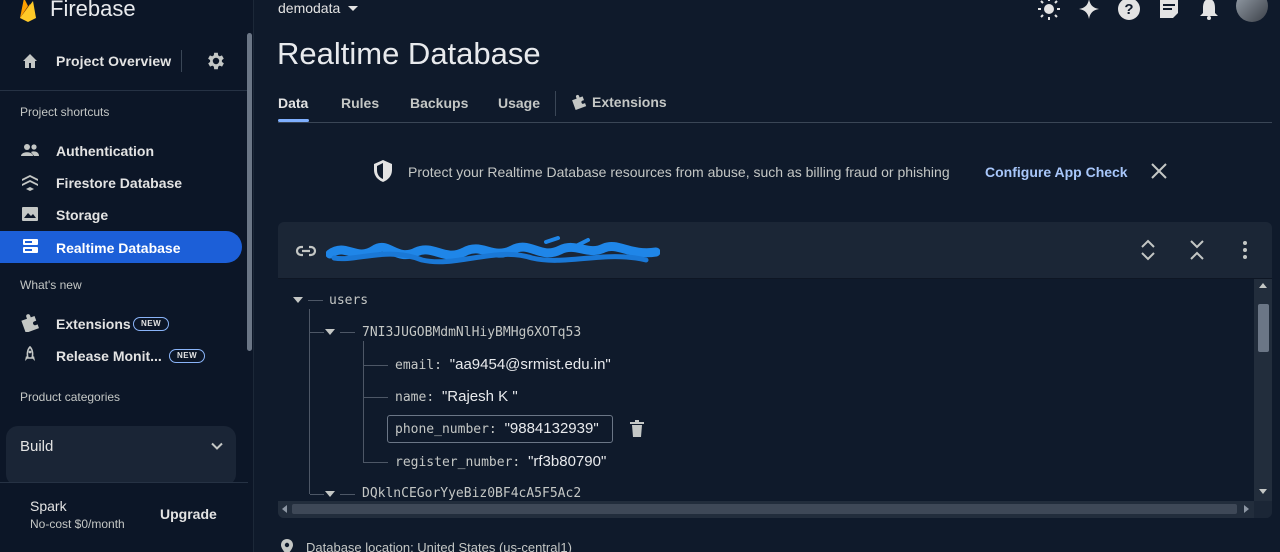  Describe the element at coordinates (409, 53) in the screenshot. I see `page-title: Realtime Database` at that location.